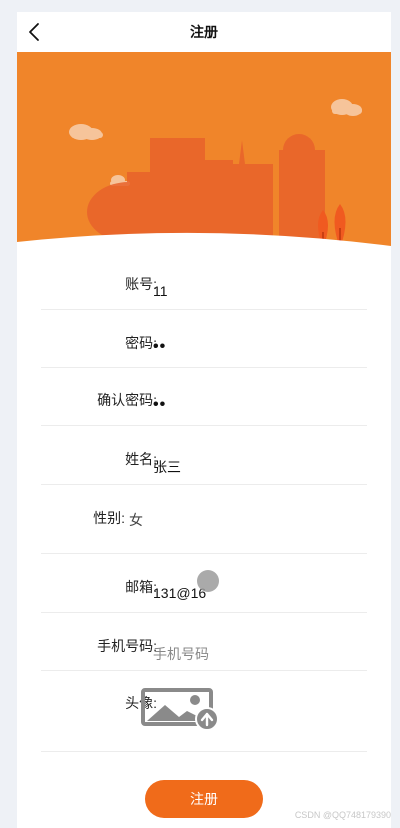 The width and height of the screenshot is (400, 828). Describe the element at coordinates (127, 400) in the screenshot. I see `confirm-password-label: 确认密码:` at that location.